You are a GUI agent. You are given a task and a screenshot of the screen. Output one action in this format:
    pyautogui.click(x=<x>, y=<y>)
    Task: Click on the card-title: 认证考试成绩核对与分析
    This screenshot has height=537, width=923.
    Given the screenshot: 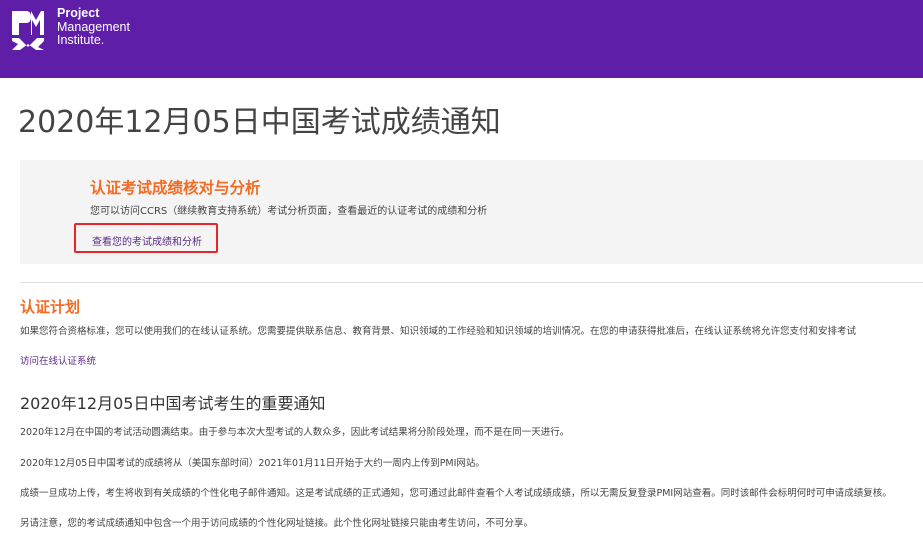 What is the action you would take?
    pyautogui.click(x=175, y=188)
    